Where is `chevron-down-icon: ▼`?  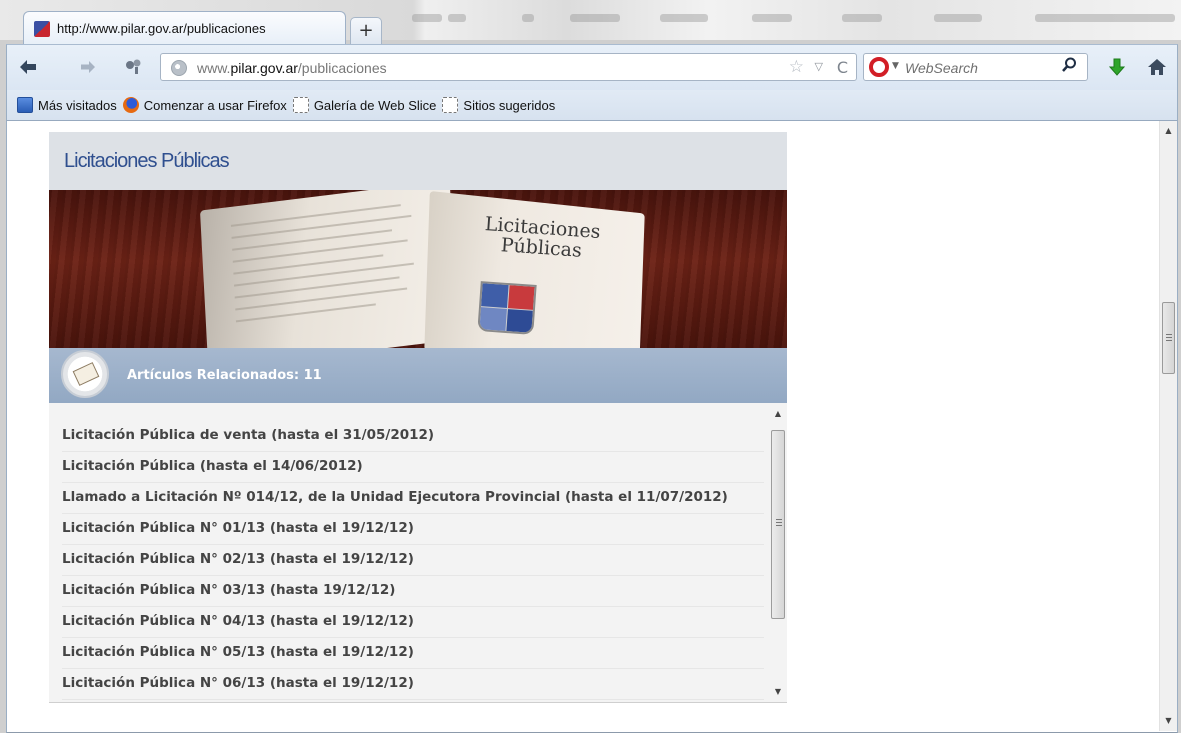
chevron-down-icon: ▼ is located at coordinates (895, 66).